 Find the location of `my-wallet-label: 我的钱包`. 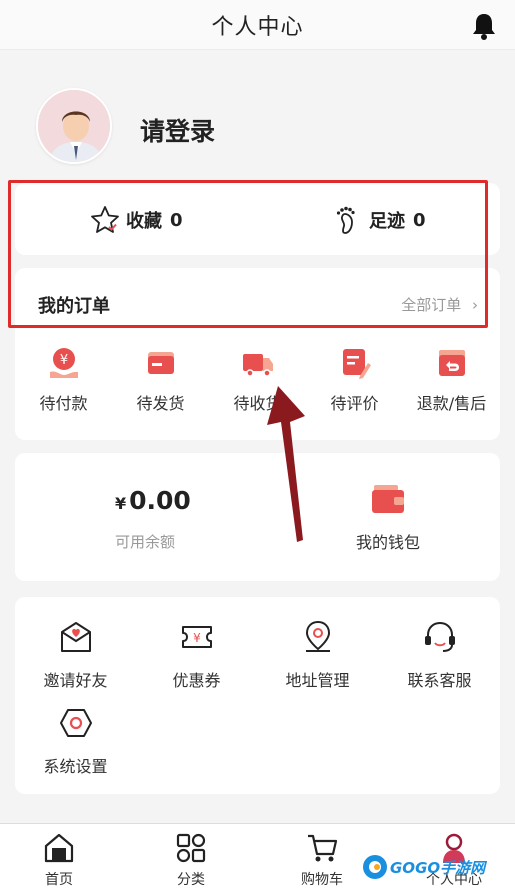

my-wallet-label: 我的钱包 is located at coordinates (387, 542).